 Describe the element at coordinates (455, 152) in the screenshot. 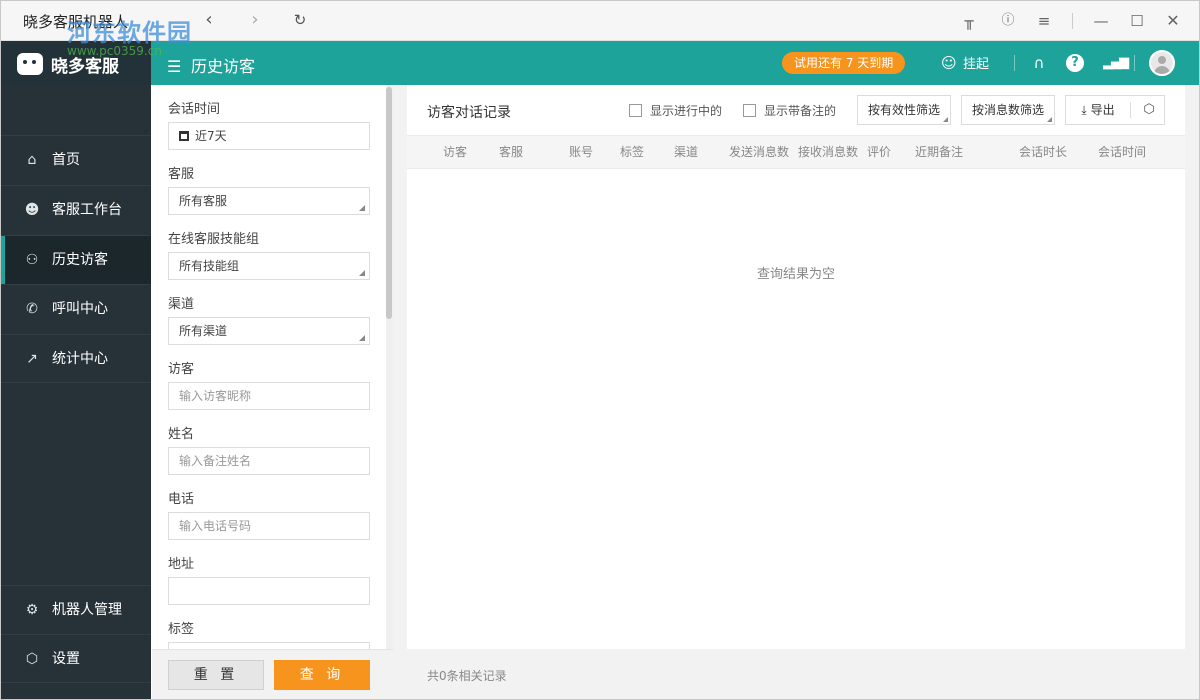

I see `column-header: 访客` at that location.